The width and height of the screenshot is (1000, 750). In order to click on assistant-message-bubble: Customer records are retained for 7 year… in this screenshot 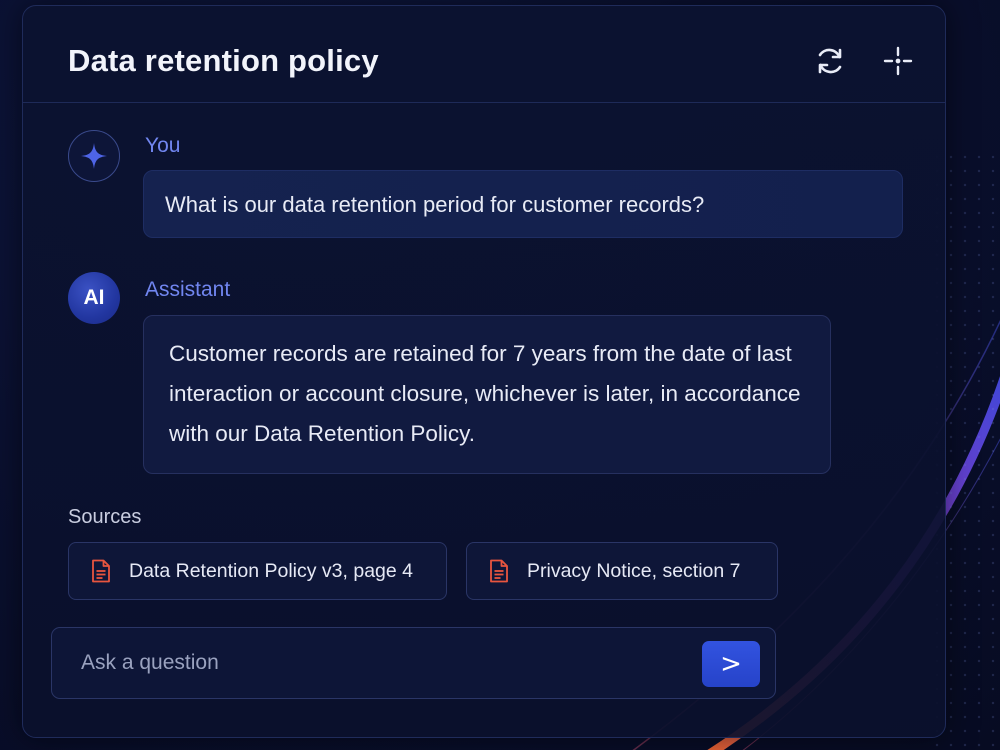, I will do `click(487, 394)`.